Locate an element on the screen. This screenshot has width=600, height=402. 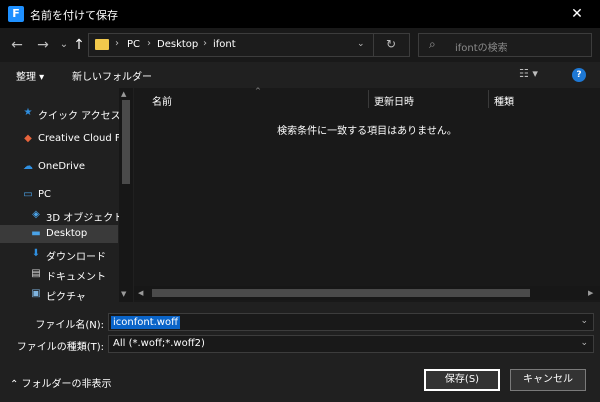
filetype-label: ファイルの種類(T): is located at coordinates (60, 347).